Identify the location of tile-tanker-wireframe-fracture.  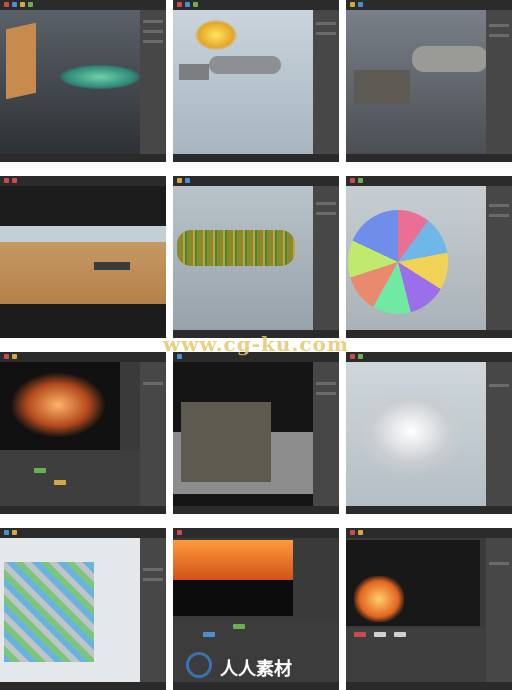
(256, 257).